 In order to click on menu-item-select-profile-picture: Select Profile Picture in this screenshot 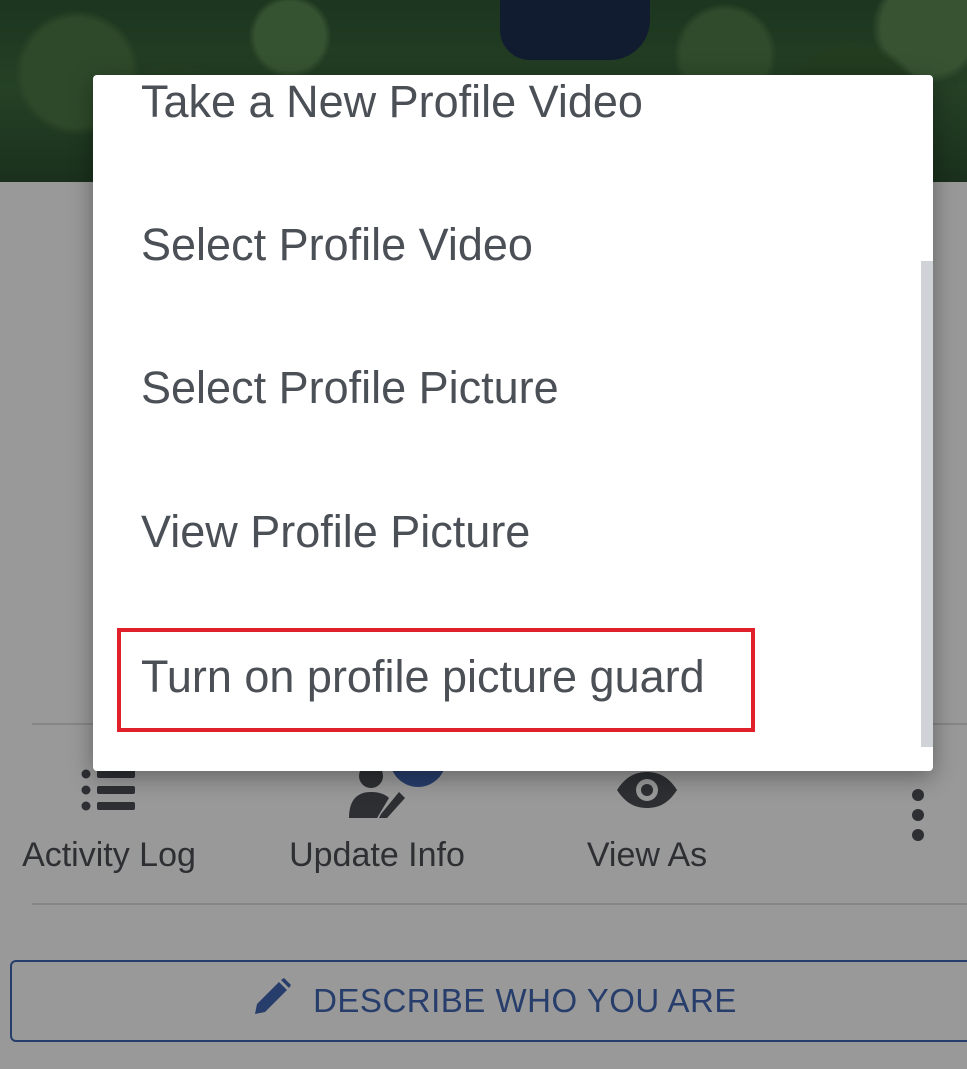, I will do `click(506, 387)`.